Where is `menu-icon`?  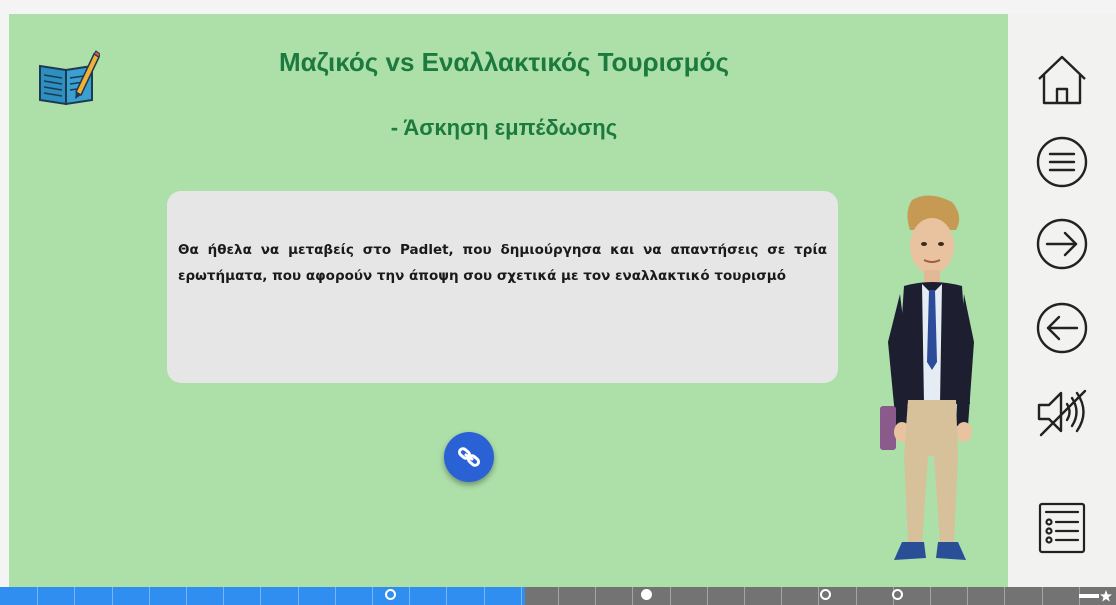 menu-icon is located at coordinates (1062, 162).